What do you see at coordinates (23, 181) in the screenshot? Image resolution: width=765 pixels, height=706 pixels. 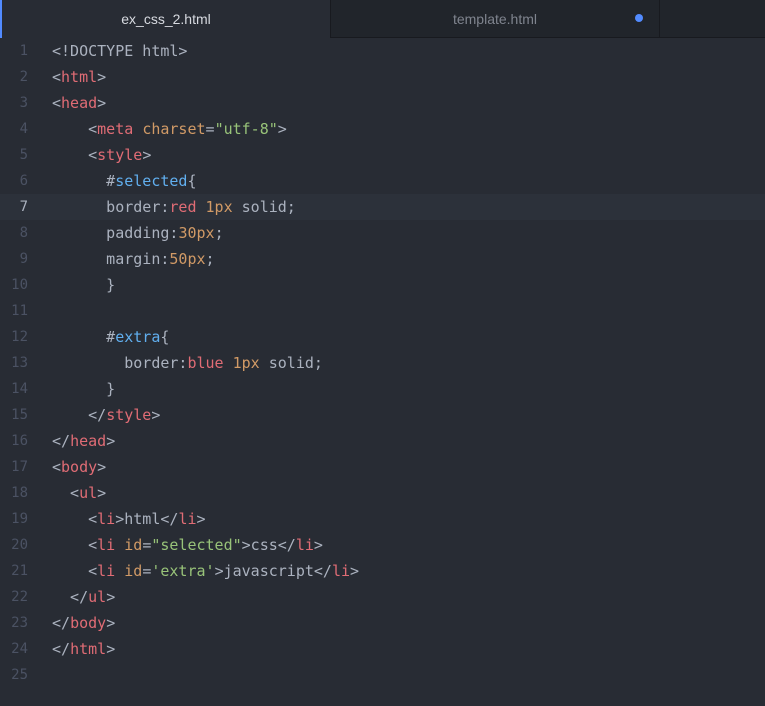 I see `line-number: 6` at bounding box center [23, 181].